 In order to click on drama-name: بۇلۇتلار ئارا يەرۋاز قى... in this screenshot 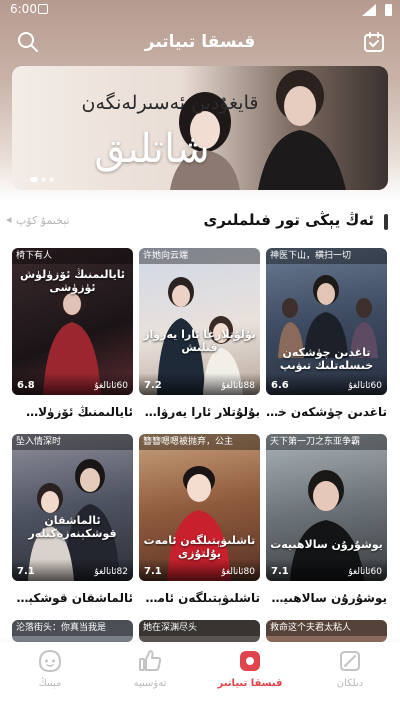, I will do `click(199, 412)`.